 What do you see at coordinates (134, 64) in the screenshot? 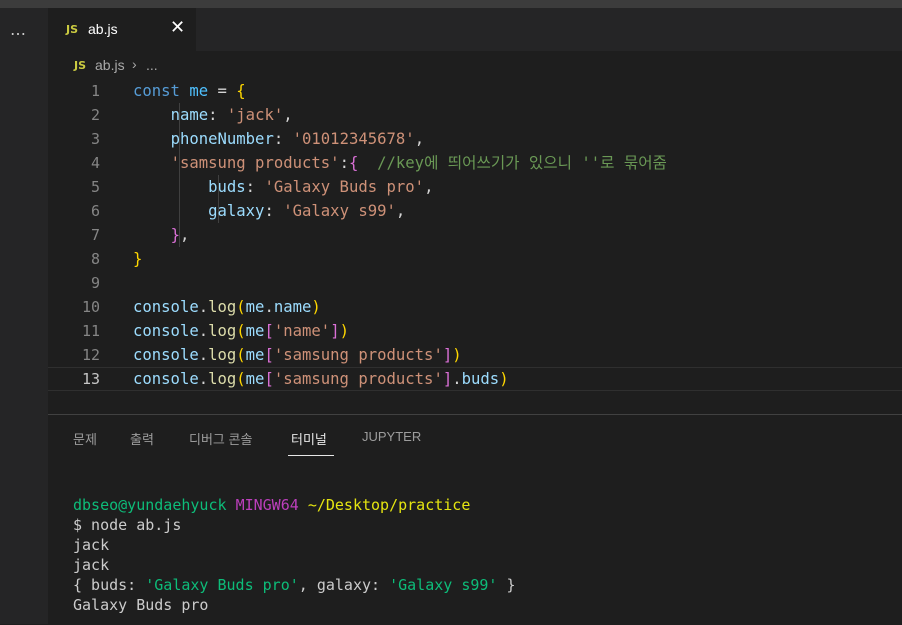
I see `chevron-right-icon: ›` at bounding box center [134, 64].